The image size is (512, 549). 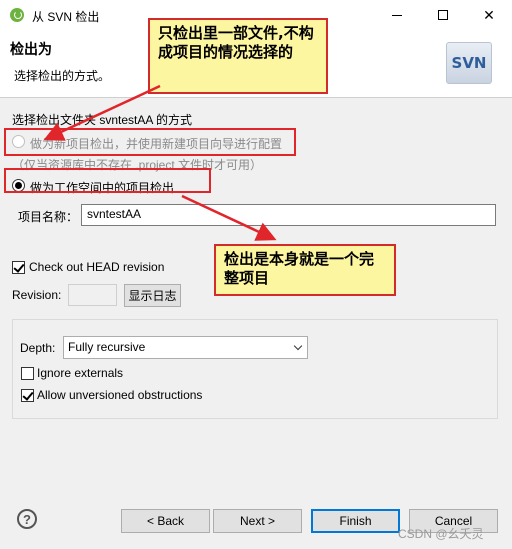 I want to click on annotation-note-top: 只检出里一部文件,不构成项目的情况选择的, so click(x=238, y=56).